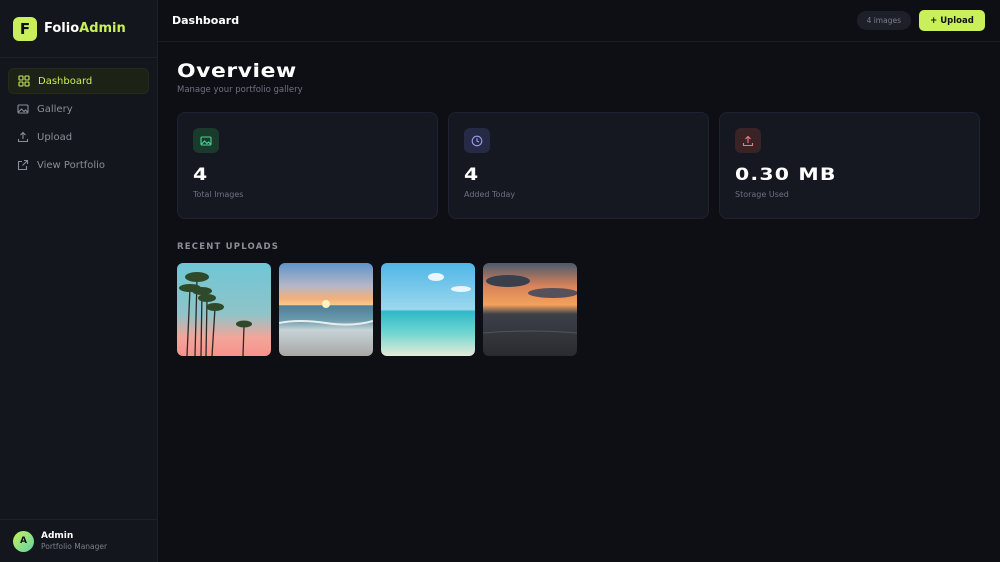 The image size is (1000, 562). Describe the element at coordinates (74, 546) in the screenshot. I see `user-role: Portfolio Manager` at that location.